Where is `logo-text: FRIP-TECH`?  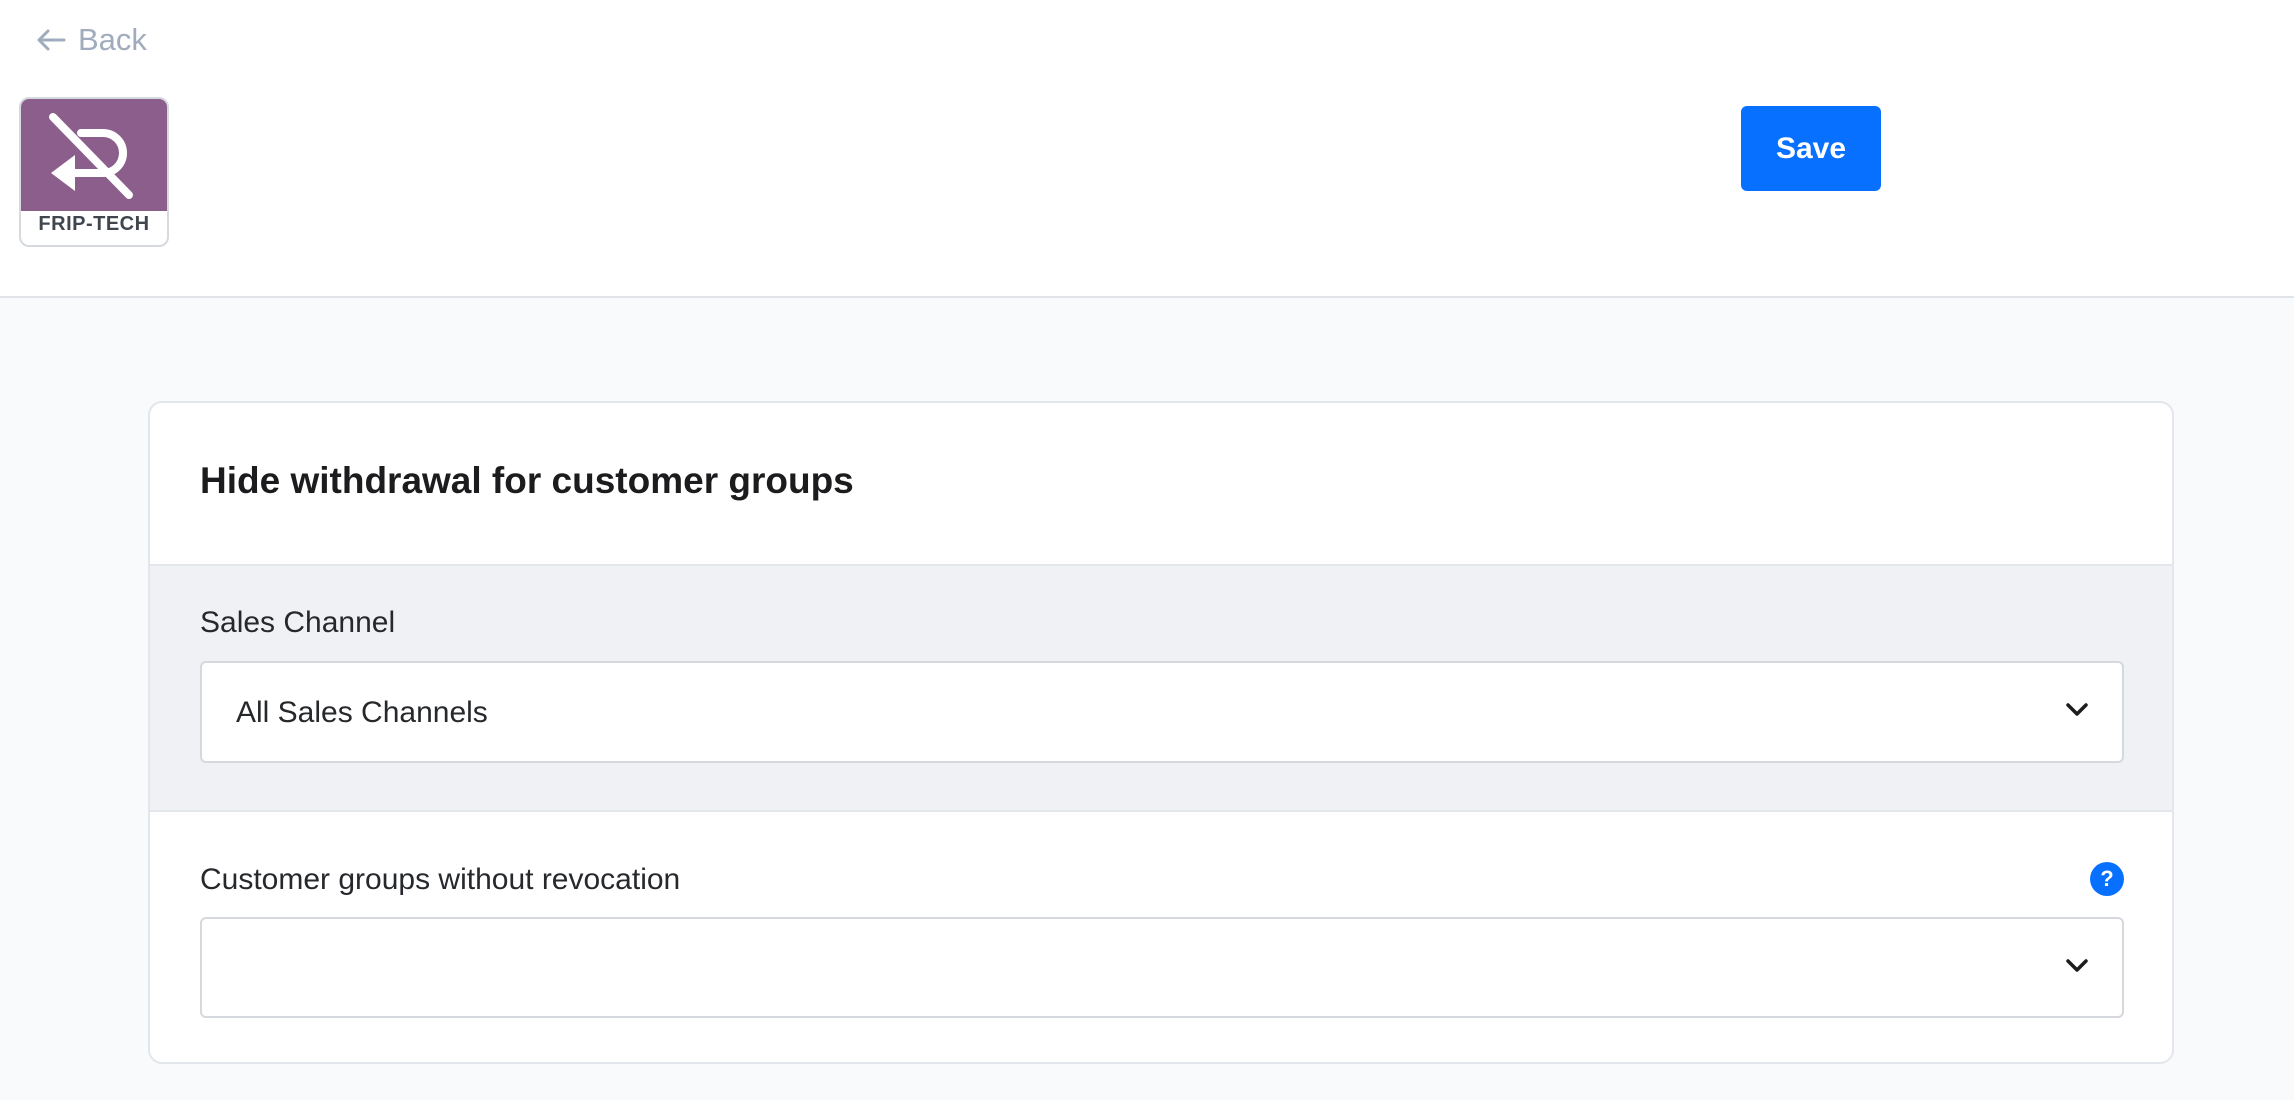 logo-text: FRIP-TECH is located at coordinates (94, 224).